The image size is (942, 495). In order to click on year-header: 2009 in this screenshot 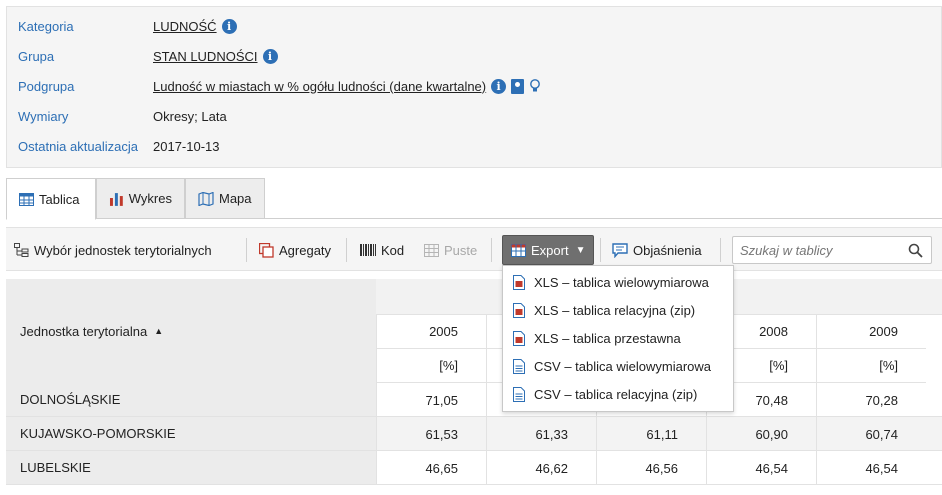, I will do `click(871, 332)`.